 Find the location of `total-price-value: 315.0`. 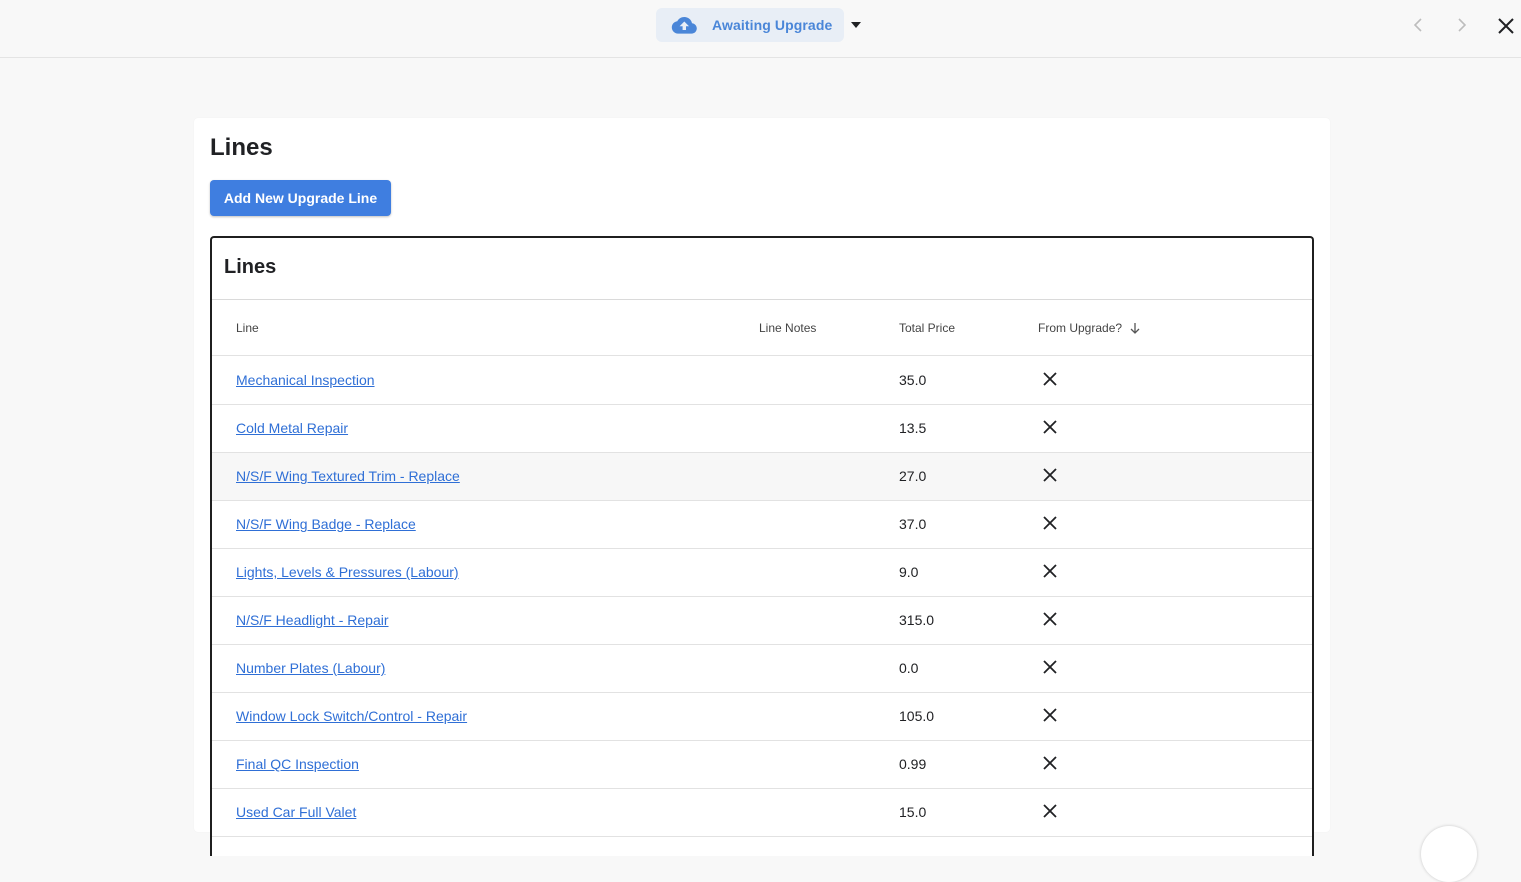

total-price-value: 315.0 is located at coordinates (917, 620).